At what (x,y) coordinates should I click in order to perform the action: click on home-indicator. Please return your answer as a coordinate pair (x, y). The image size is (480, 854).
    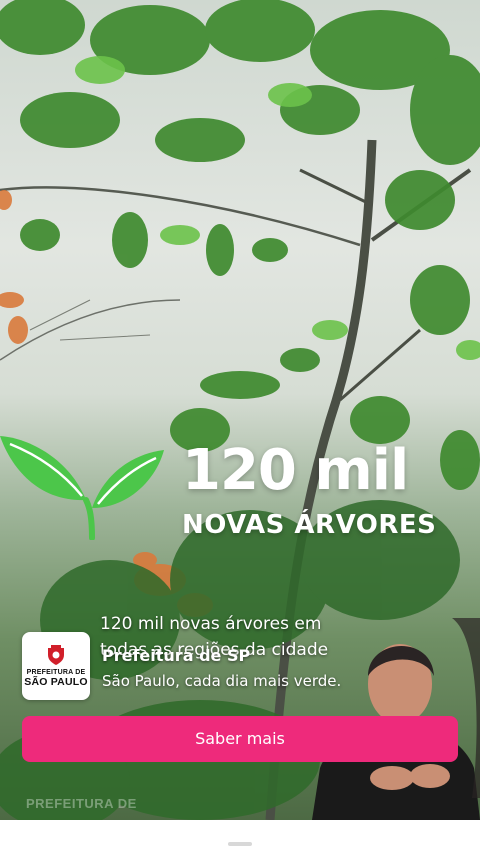
    Looking at the image, I should click on (240, 844).